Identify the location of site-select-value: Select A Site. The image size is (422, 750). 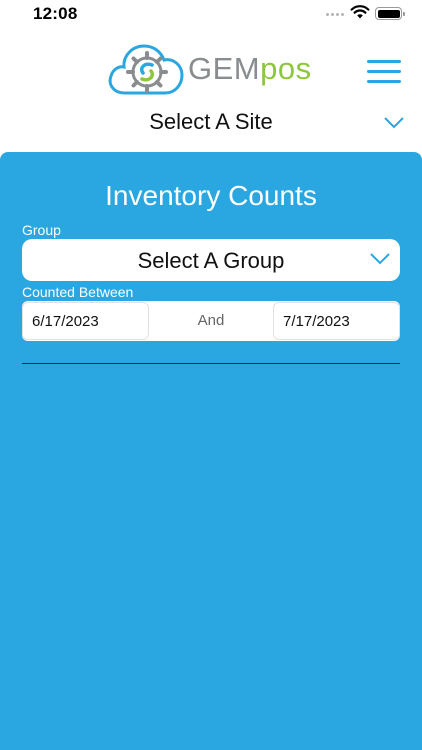
(211, 121).